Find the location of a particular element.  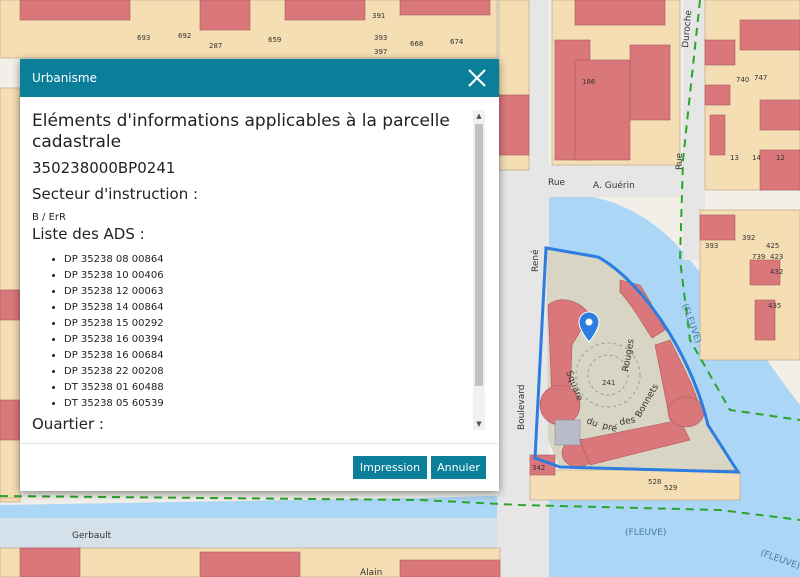

ads-item: DP 35238 22 00208 is located at coordinates (268, 372).